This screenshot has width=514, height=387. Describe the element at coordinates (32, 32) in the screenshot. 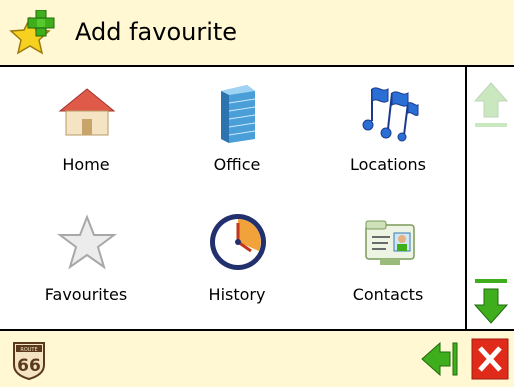

I see `add-star-icon` at that location.